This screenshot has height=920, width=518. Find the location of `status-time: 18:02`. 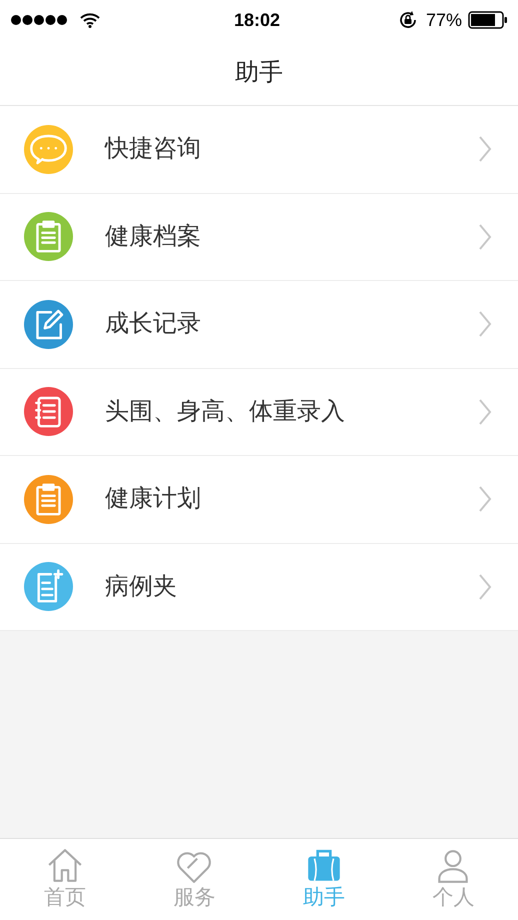

status-time: 18:02 is located at coordinates (257, 20).